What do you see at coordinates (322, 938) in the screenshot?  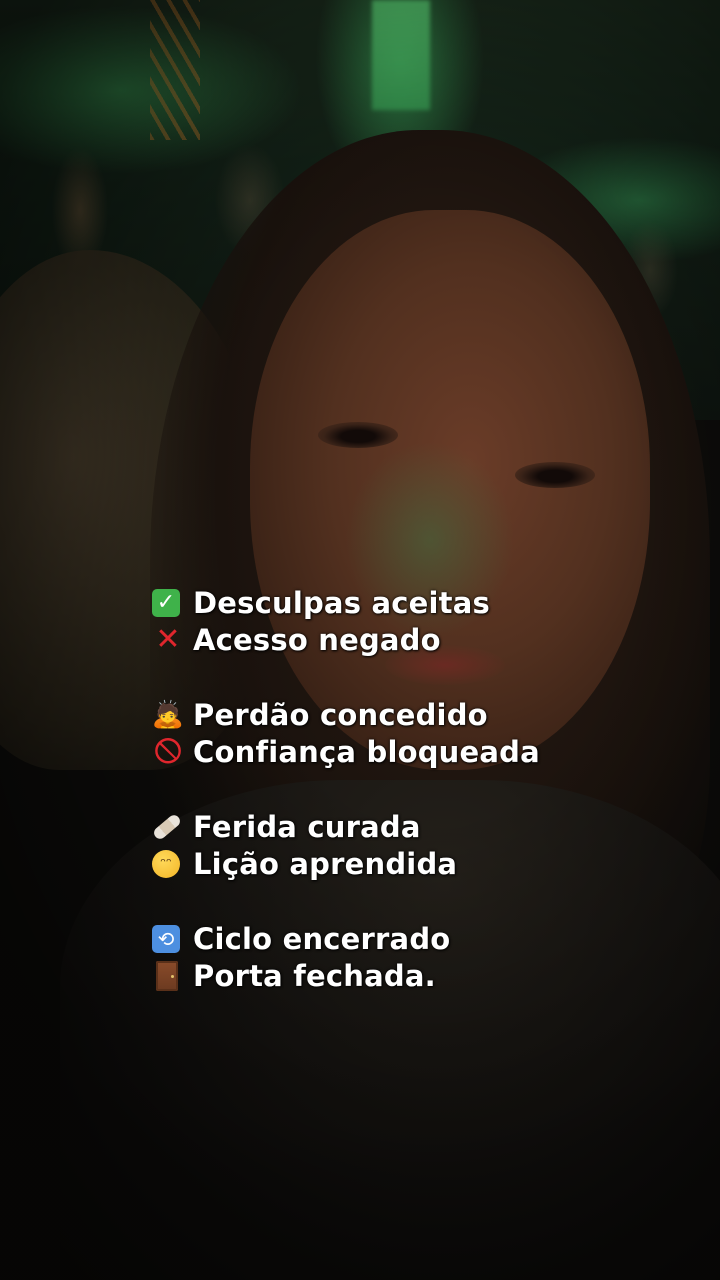 I see `caption-text: Ciclo encerrado` at bounding box center [322, 938].